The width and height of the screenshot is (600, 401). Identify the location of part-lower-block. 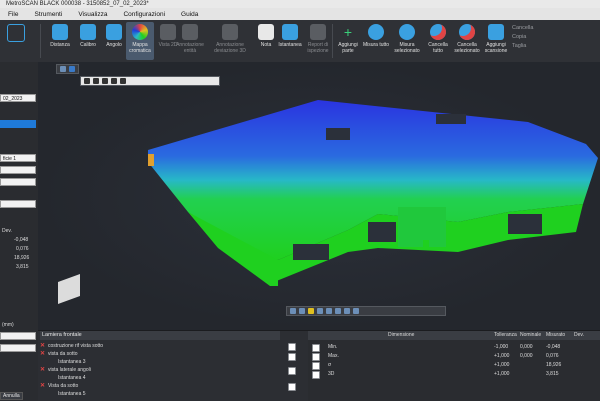
(422, 227).